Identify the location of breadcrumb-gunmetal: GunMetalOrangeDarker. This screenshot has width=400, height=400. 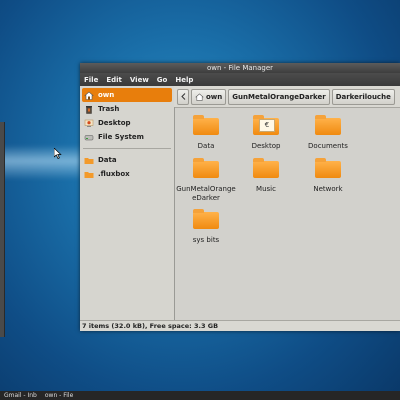
(279, 96).